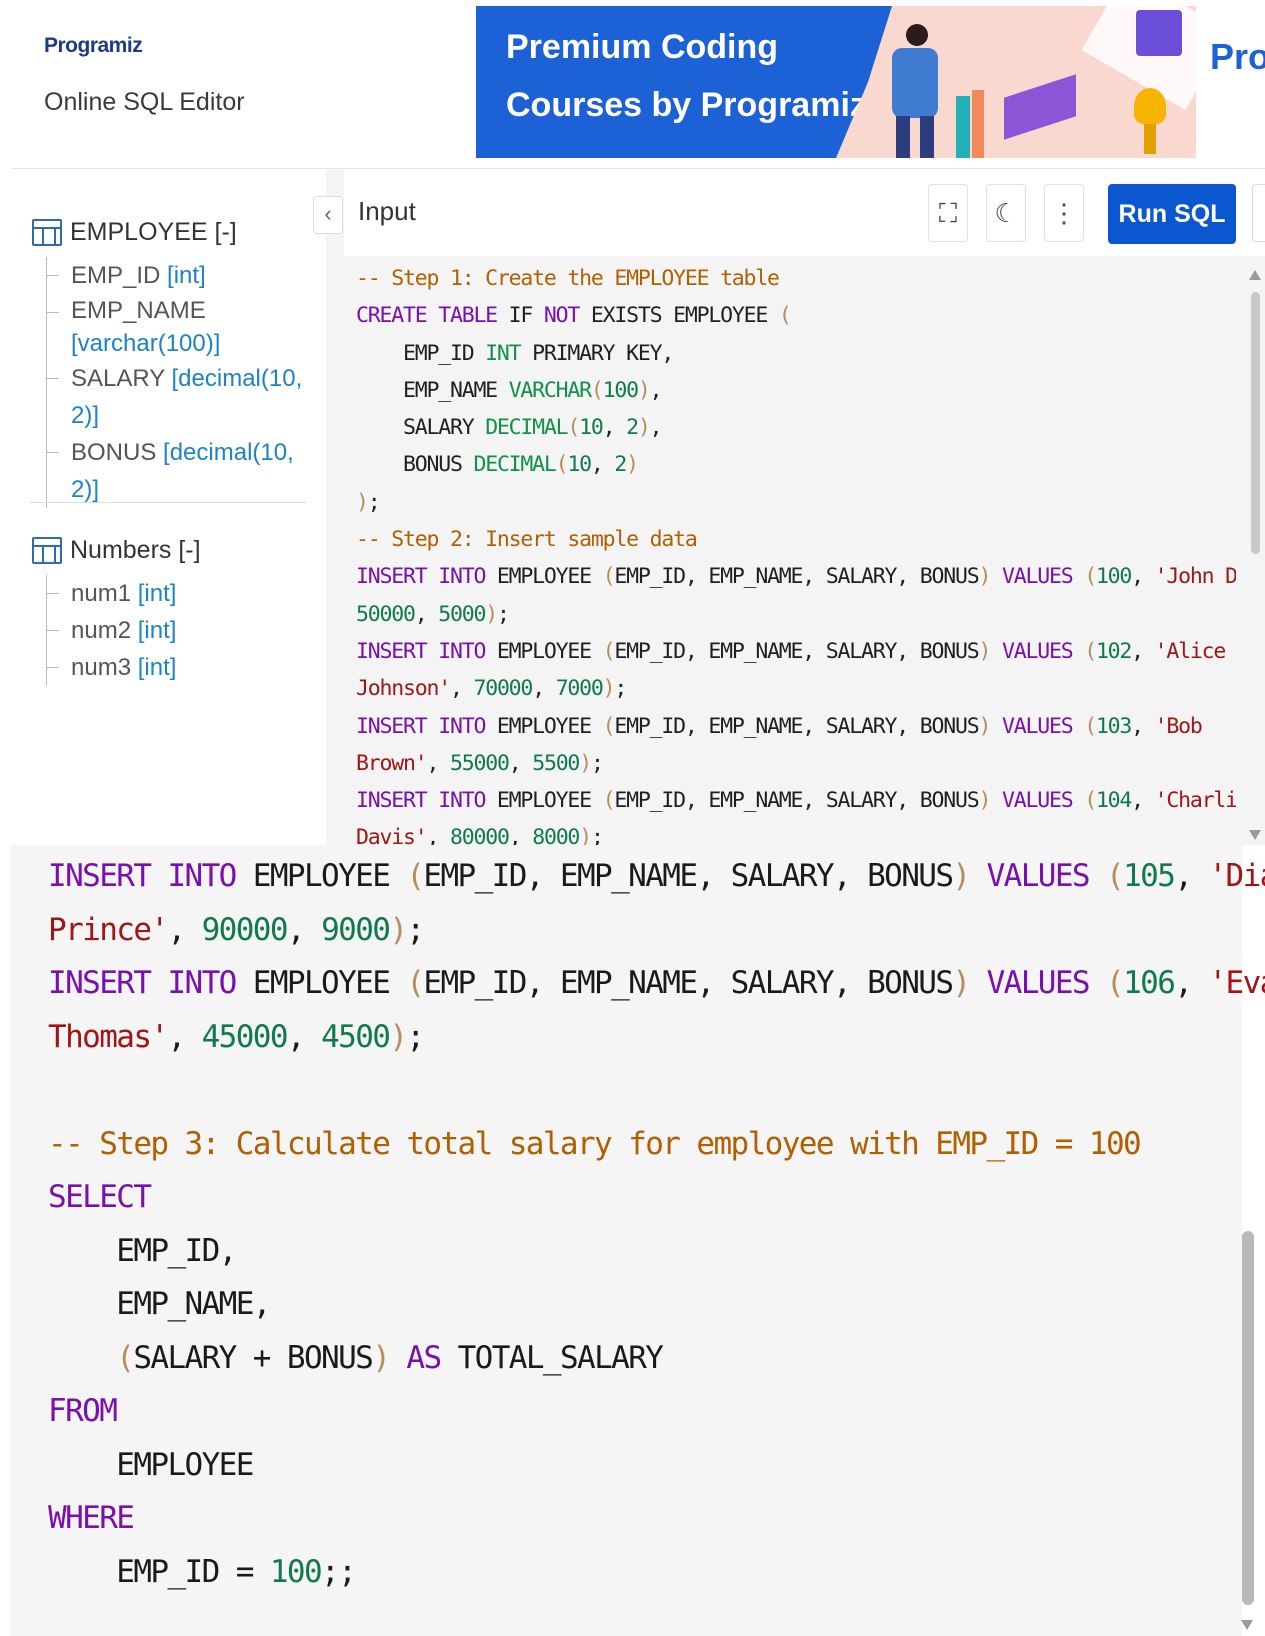 The width and height of the screenshot is (1265, 1636). I want to click on code-token: 5500, so click(556, 763).